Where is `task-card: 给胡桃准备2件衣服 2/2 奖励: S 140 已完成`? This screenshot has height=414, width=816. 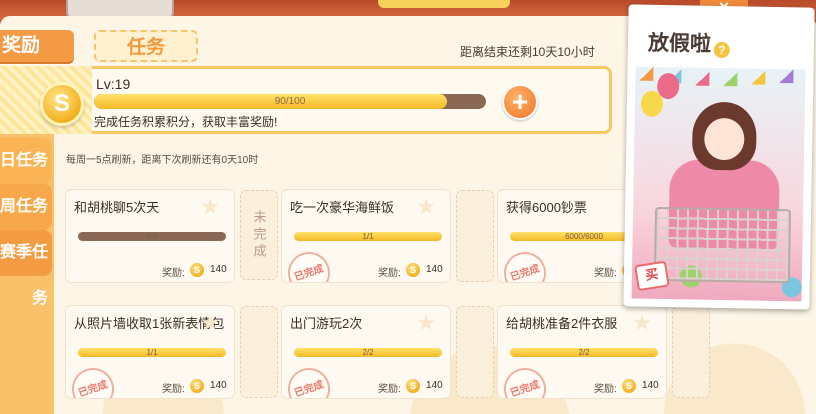 task-card: 给胡桃准备2件衣服 2/2 奖励: S 140 已完成 is located at coordinates (582, 352).